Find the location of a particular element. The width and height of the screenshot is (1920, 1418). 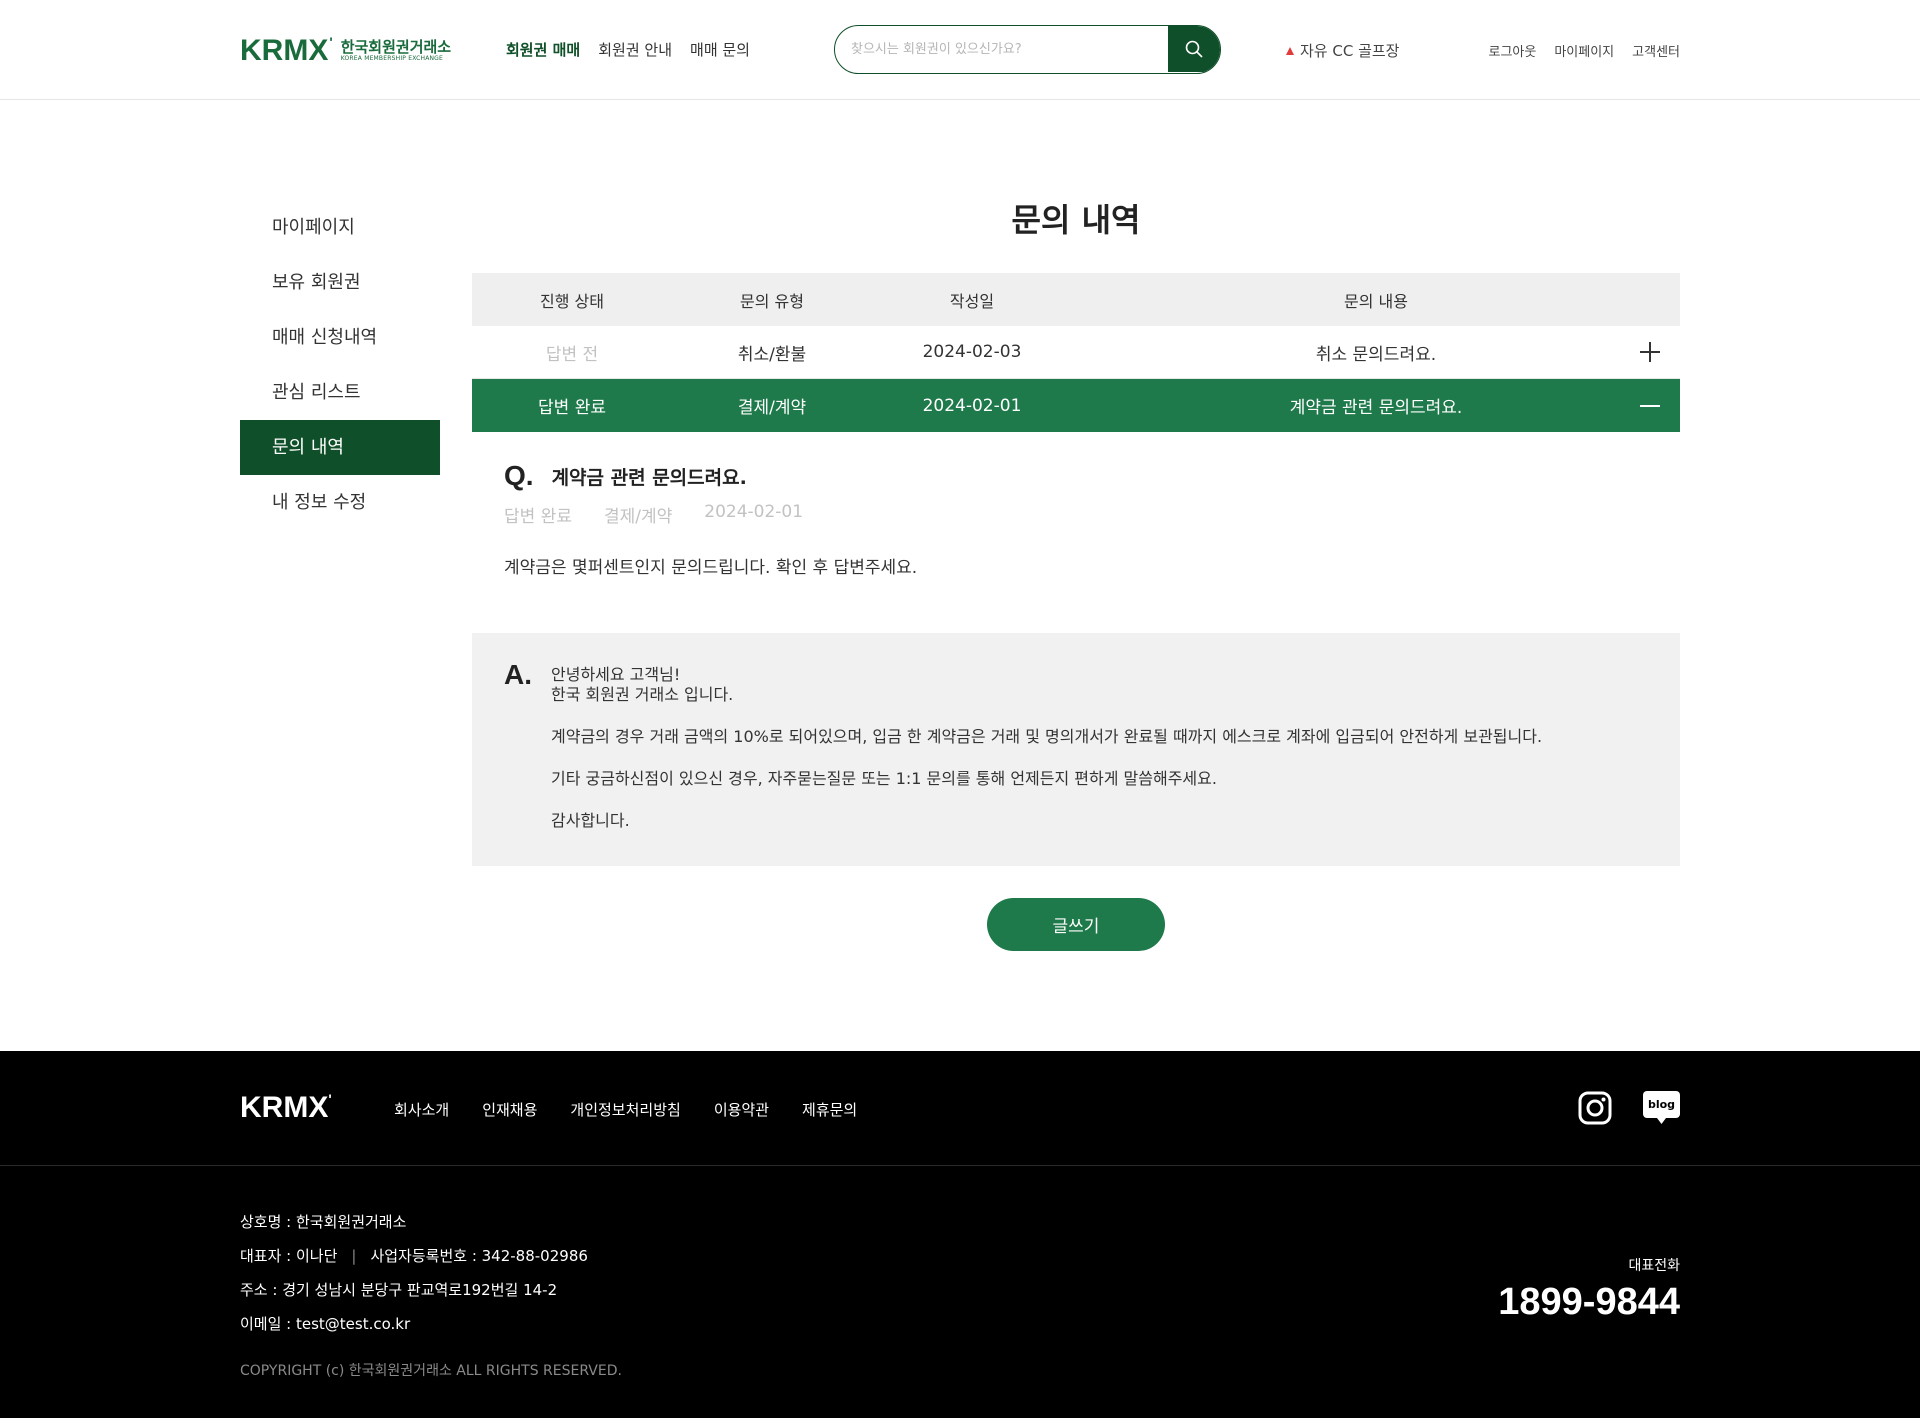

customer-center-link: 고객센터 is located at coordinates (1656, 50).